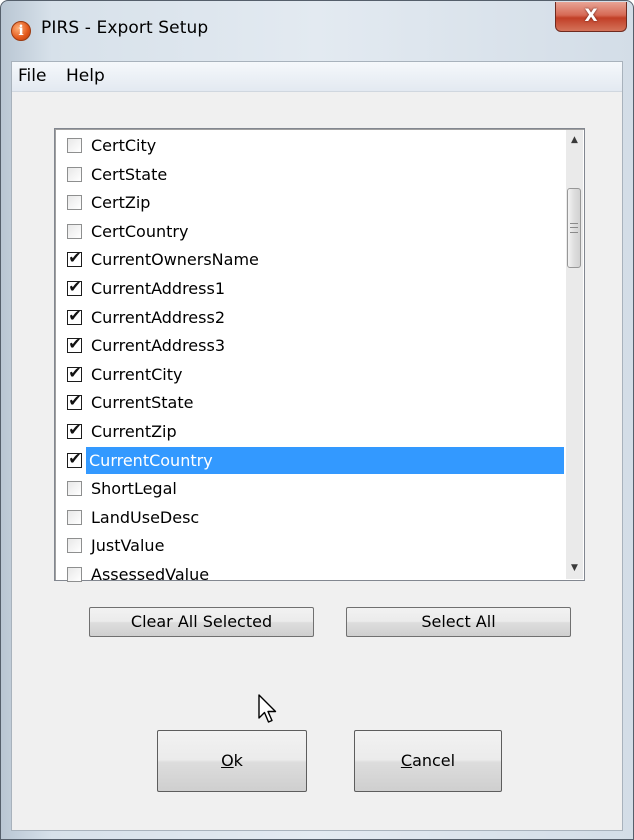 Image resolution: width=634 pixels, height=840 pixels. Describe the element at coordinates (129, 174) in the screenshot. I see `list-item-label: CertState` at that location.